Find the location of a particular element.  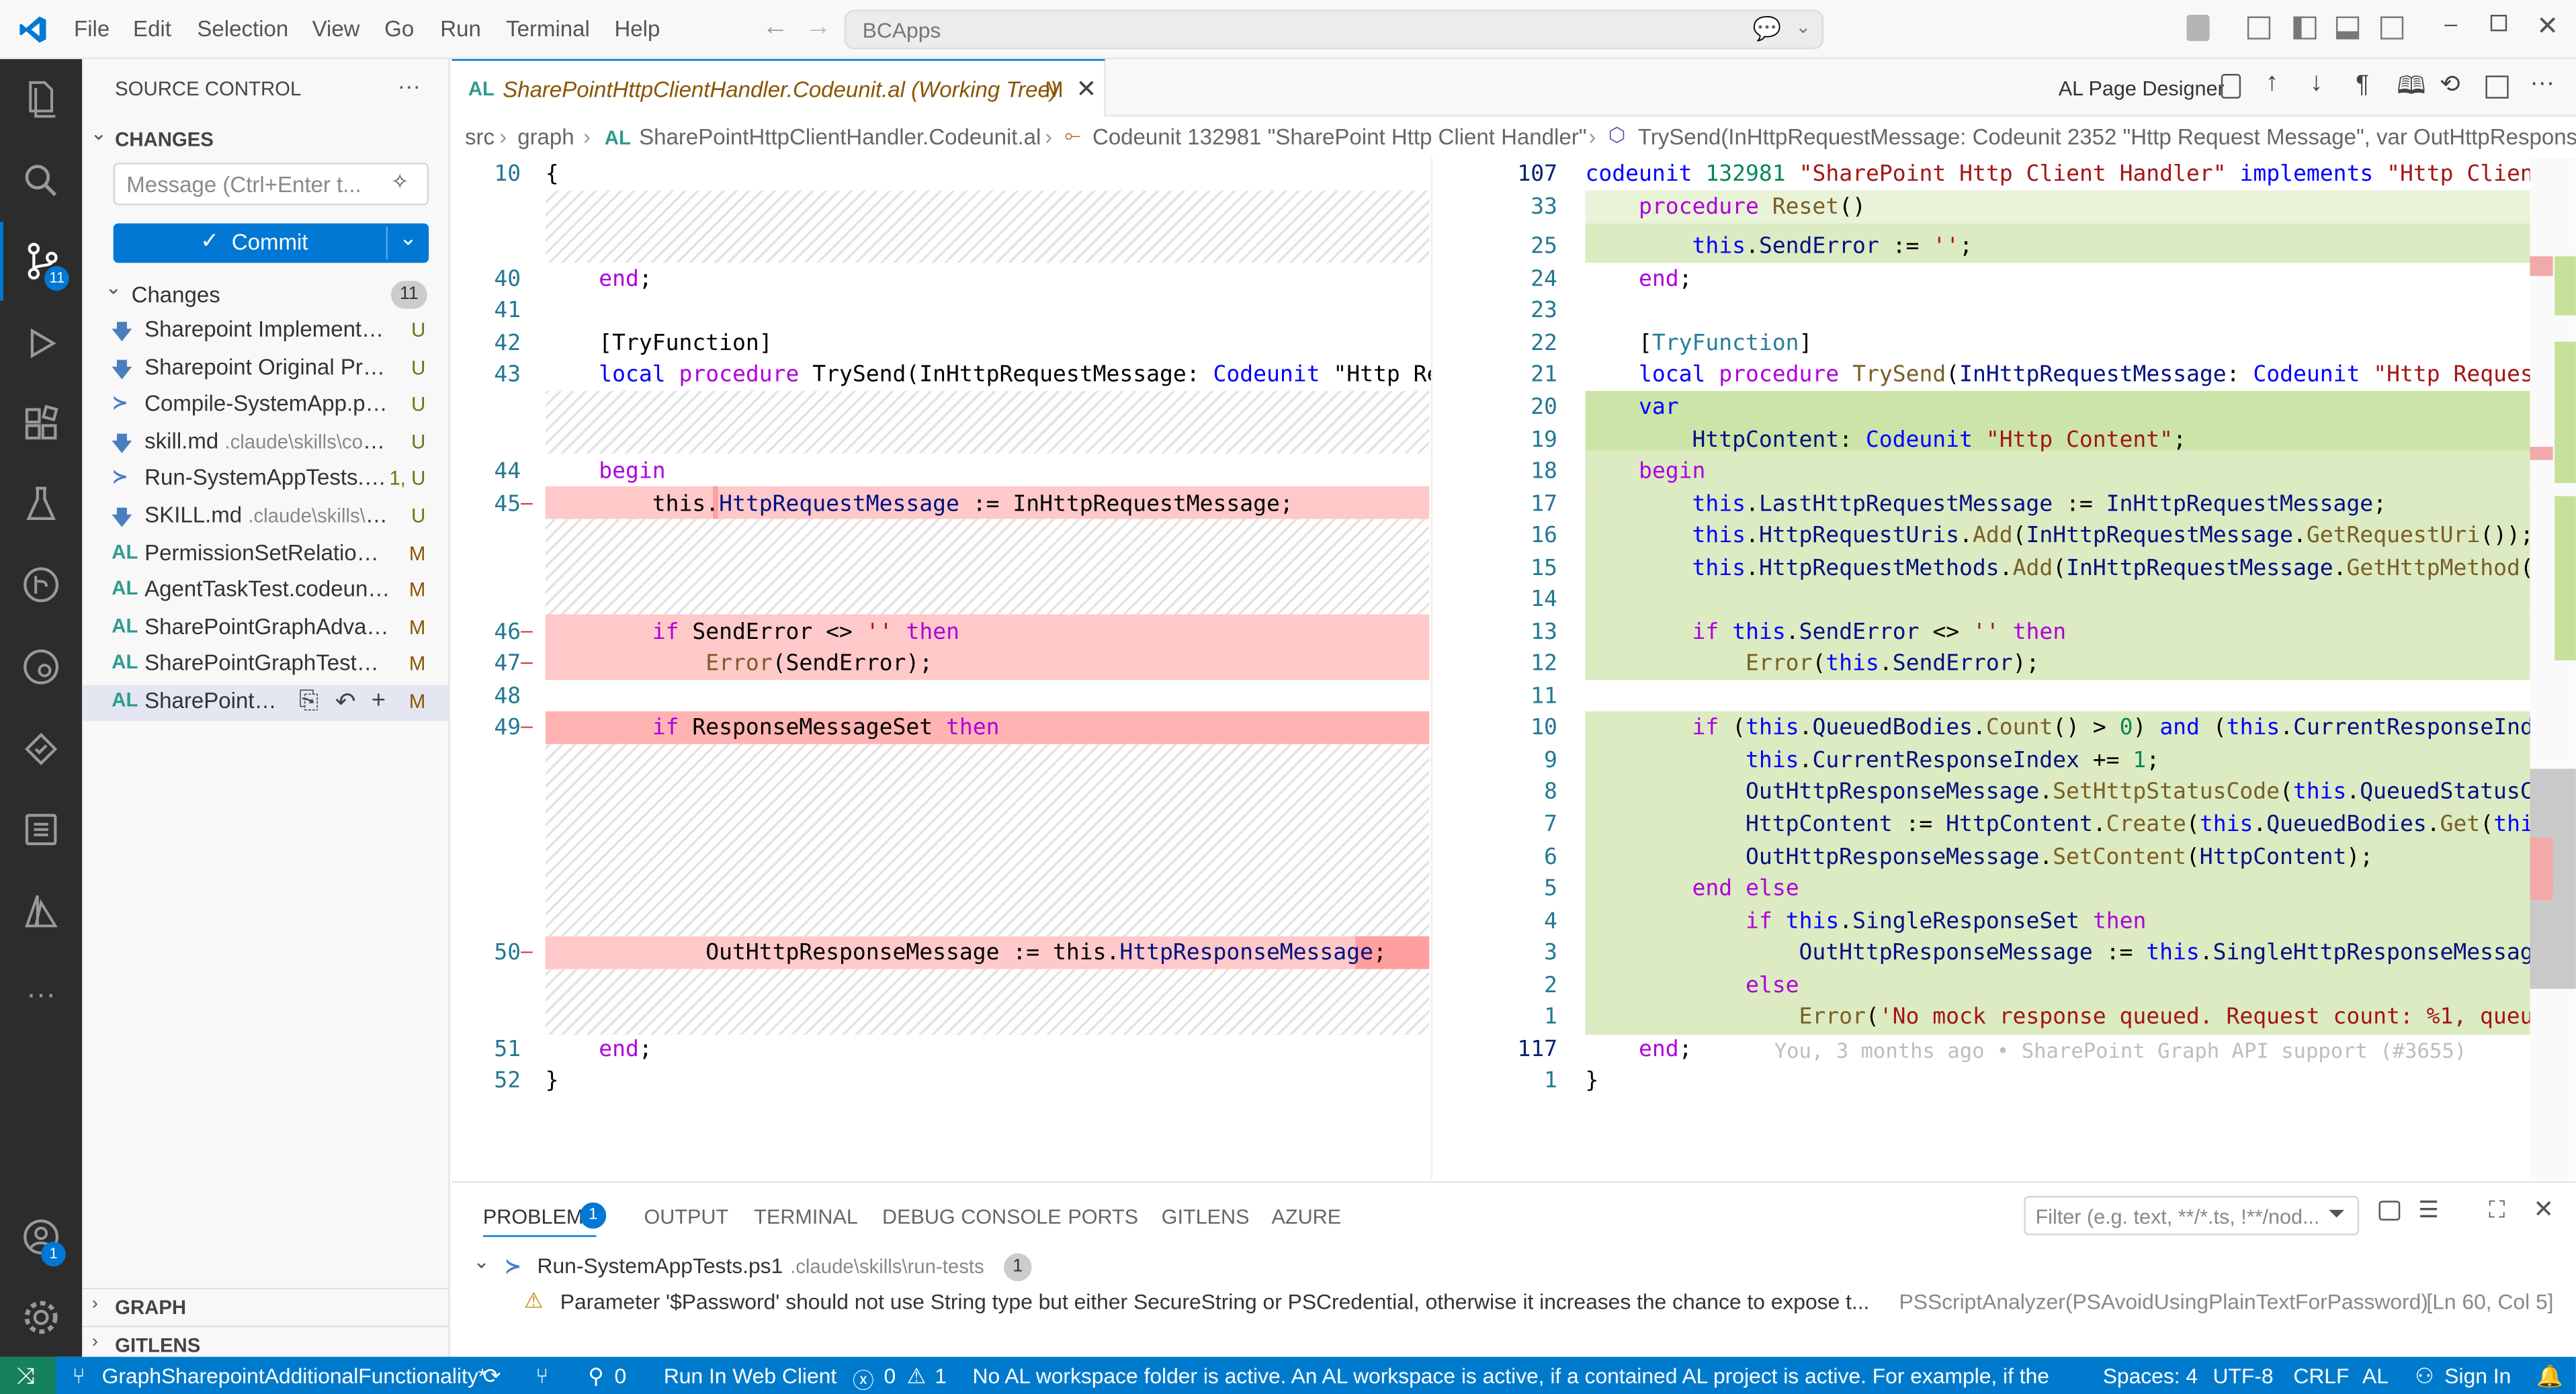

language-mode-selector: AL is located at coordinates (2375, 1375).